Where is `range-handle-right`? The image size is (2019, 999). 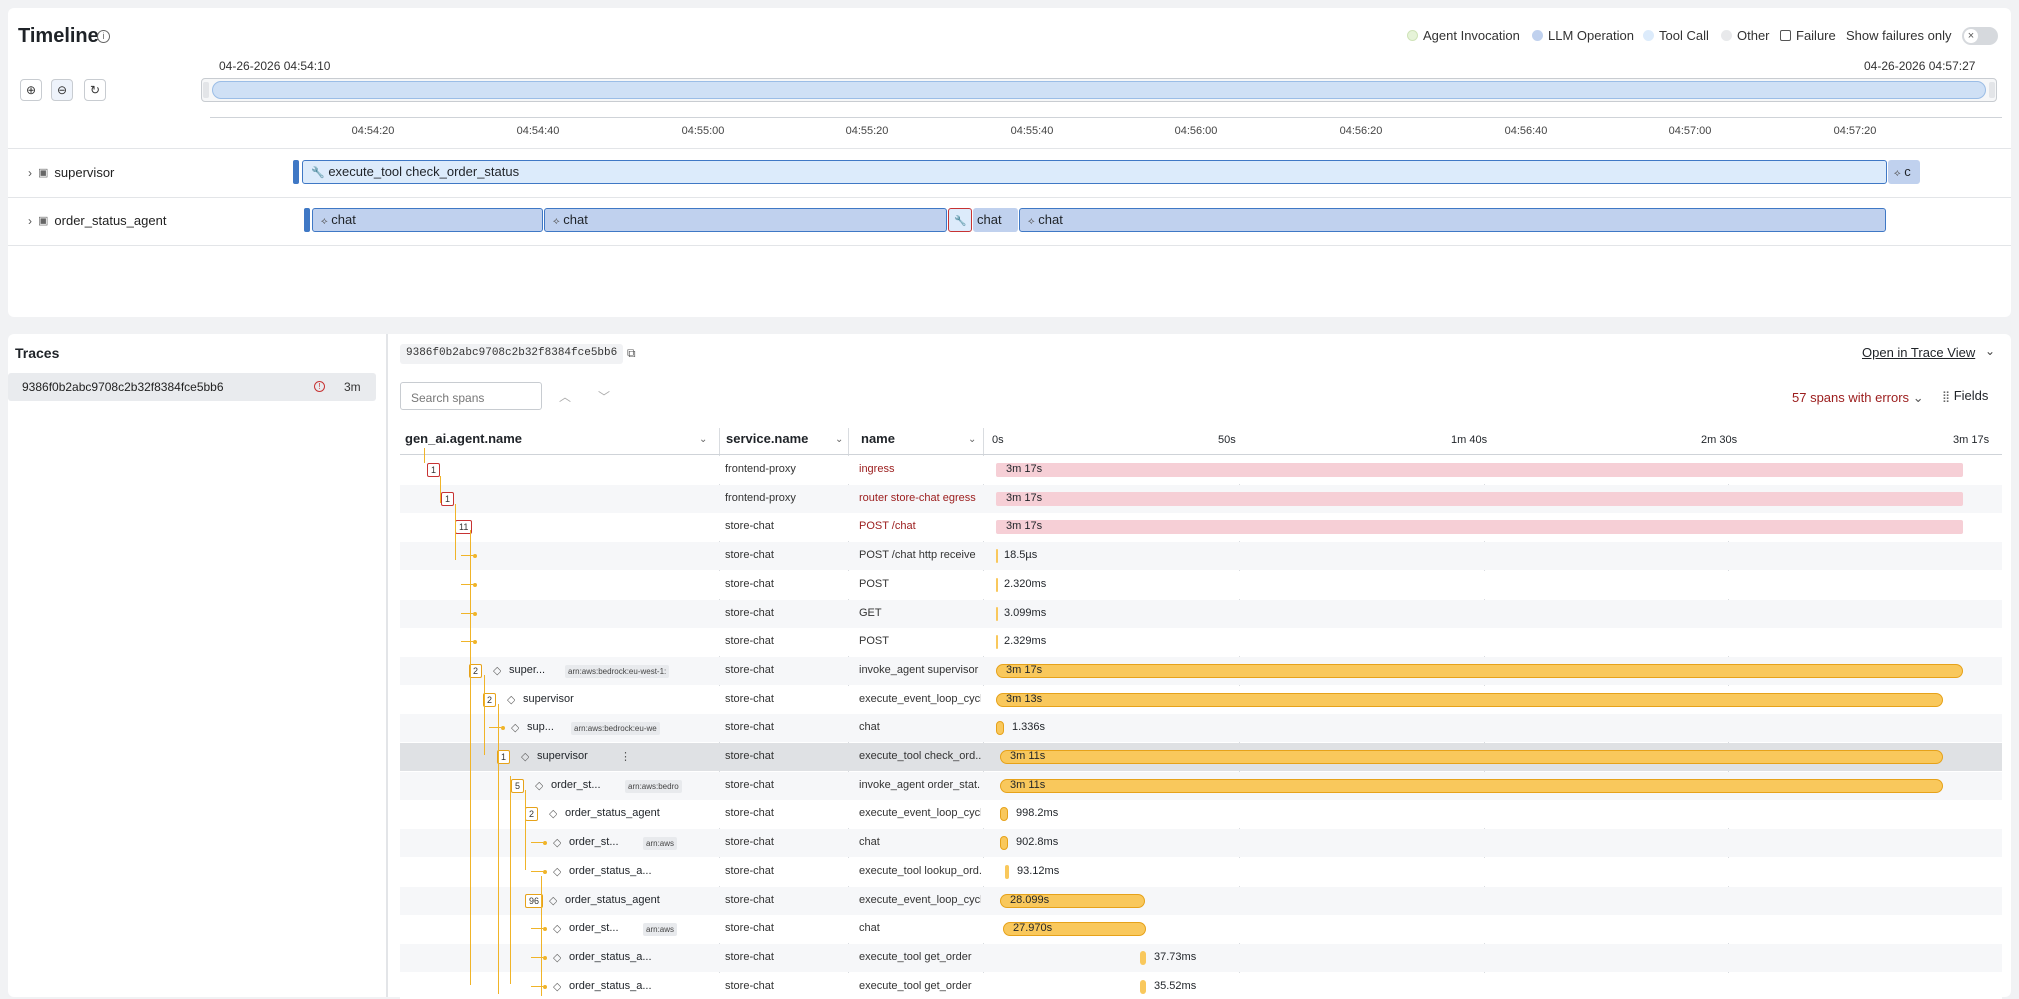 range-handle-right is located at coordinates (1992, 90).